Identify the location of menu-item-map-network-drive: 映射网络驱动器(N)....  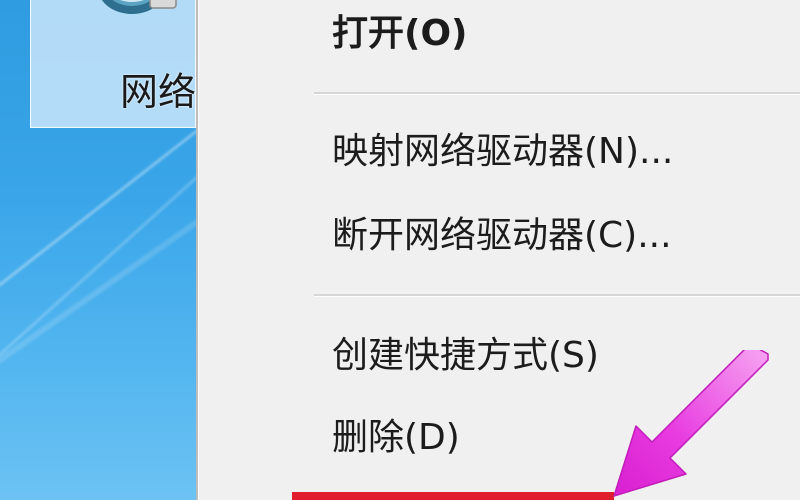
(502, 152).